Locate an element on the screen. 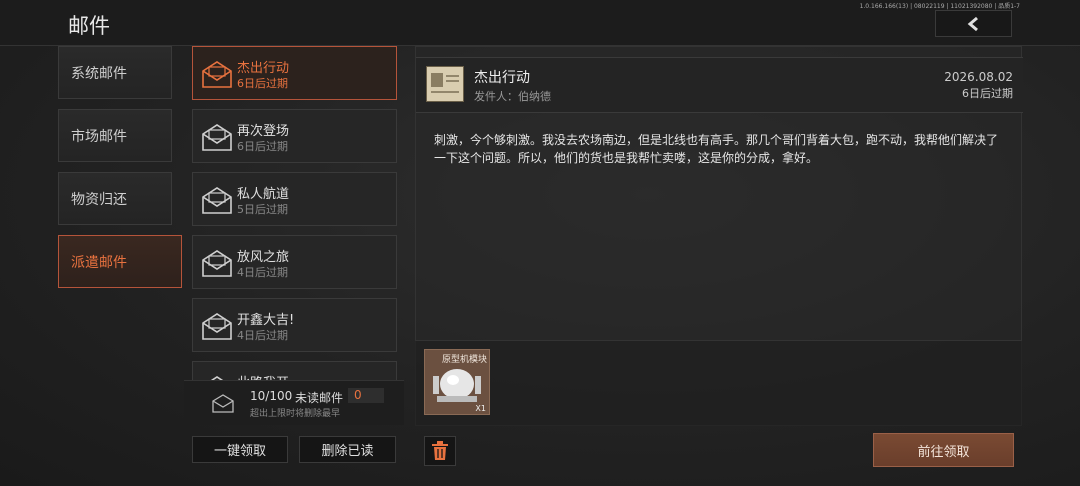  delete-mail-button is located at coordinates (440, 451).